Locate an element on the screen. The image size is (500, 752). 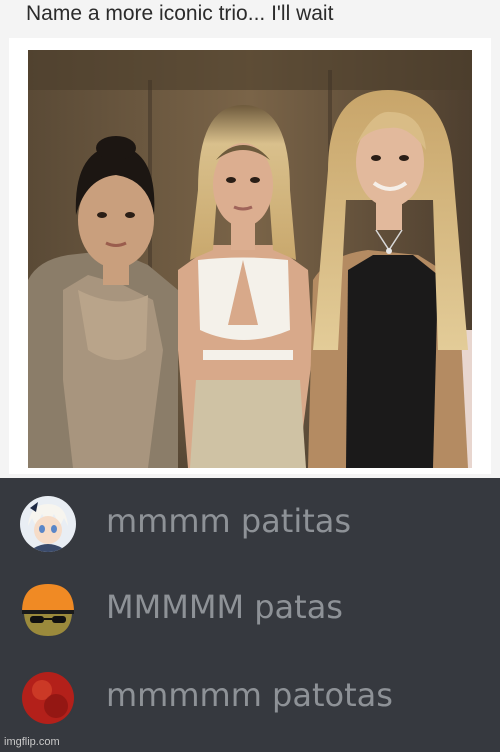
chat-message: MMMMM patas is located at coordinates (255, 609).